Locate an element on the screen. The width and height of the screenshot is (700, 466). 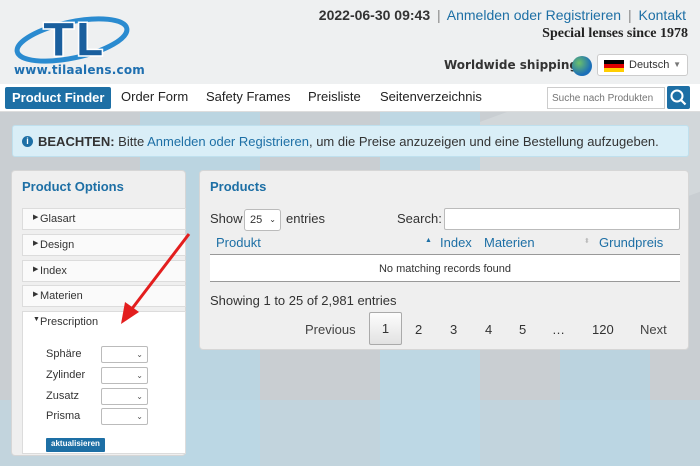
table-search-label: Search: is located at coordinates (419, 218).